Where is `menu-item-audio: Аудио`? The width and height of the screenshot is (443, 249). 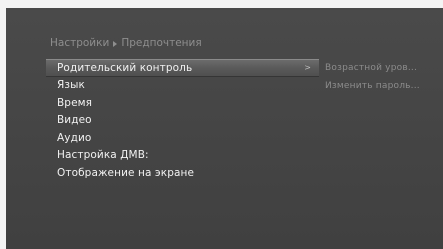 menu-item-audio: Аудио is located at coordinates (182, 139).